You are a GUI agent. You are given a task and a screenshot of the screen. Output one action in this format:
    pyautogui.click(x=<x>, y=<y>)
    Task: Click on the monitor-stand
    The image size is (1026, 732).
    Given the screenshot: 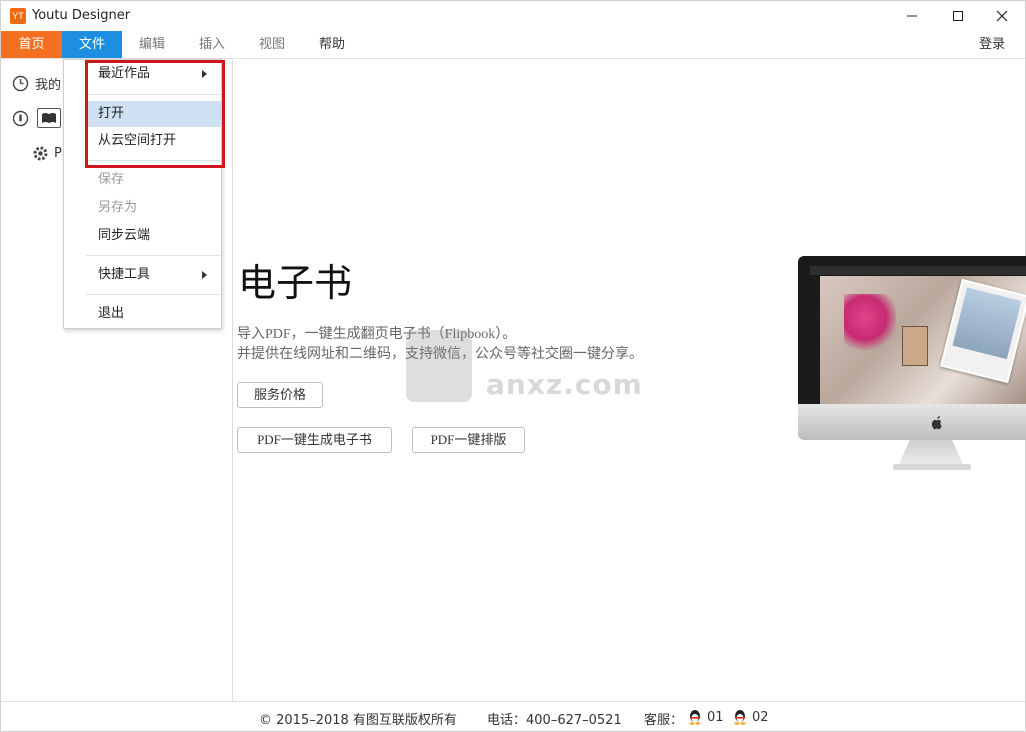 What is the action you would take?
    pyautogui.click(x=931, y=453)
    